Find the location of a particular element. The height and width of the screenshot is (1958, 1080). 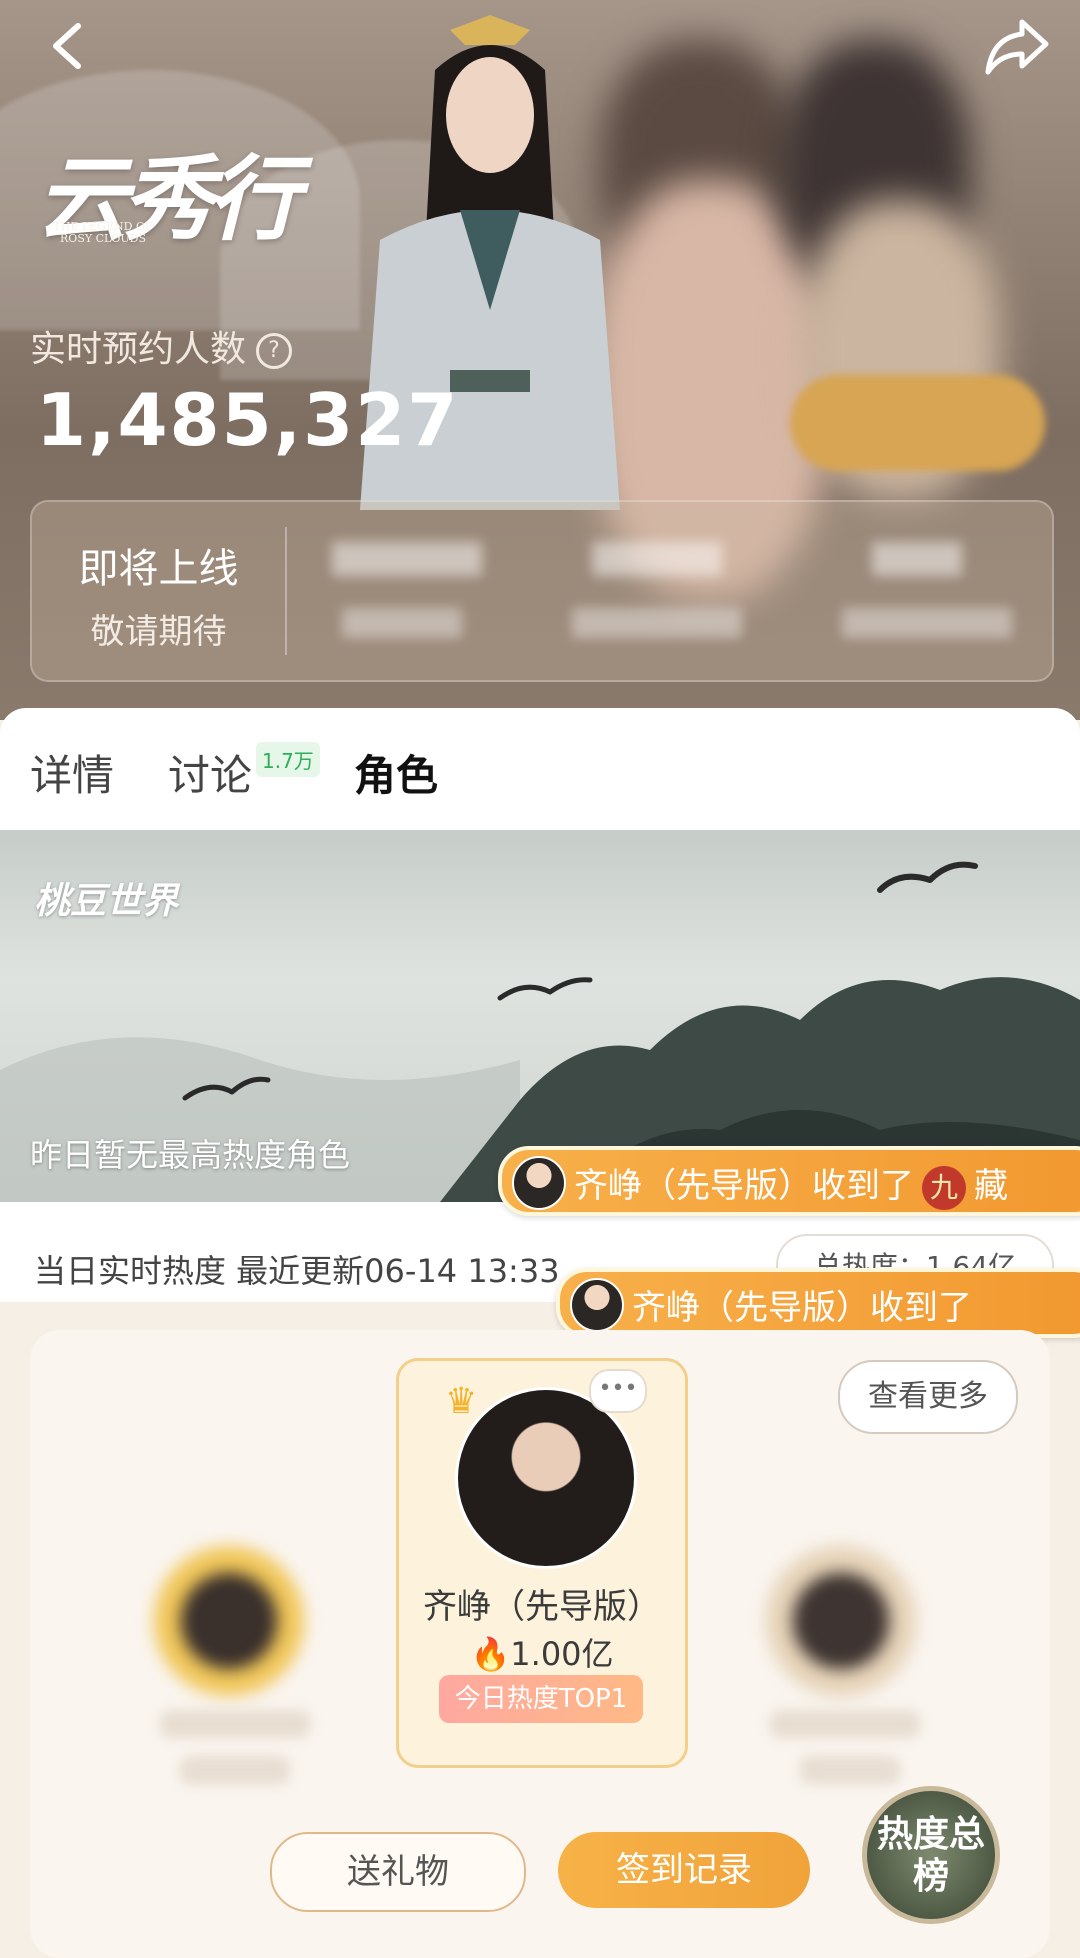

divider is located at coordinates (286, 591).